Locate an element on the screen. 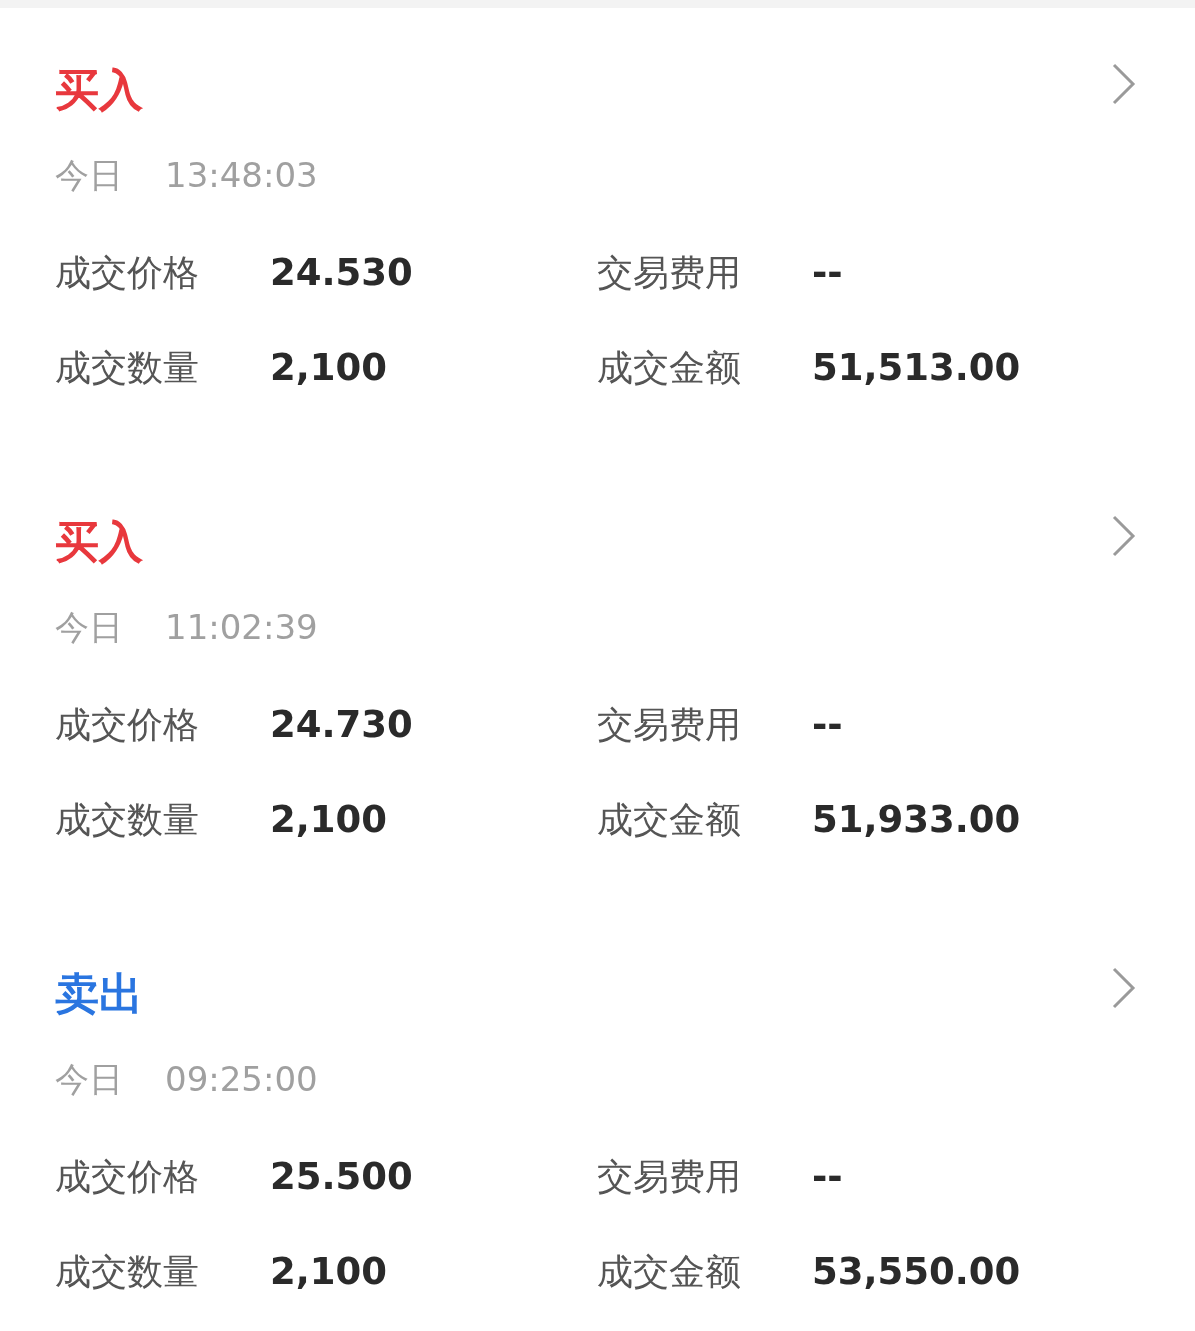 The width and height of the screenshot is (1195, 1331). trade-time: 13:48:03 is located at coordinates (241, 175).